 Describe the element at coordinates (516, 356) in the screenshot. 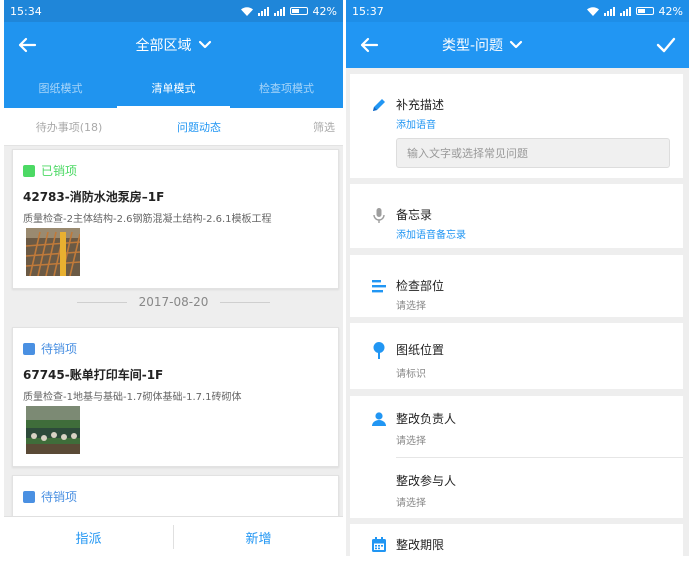

I see `drawing-location-row: 图纸位置 请标识` at that location.